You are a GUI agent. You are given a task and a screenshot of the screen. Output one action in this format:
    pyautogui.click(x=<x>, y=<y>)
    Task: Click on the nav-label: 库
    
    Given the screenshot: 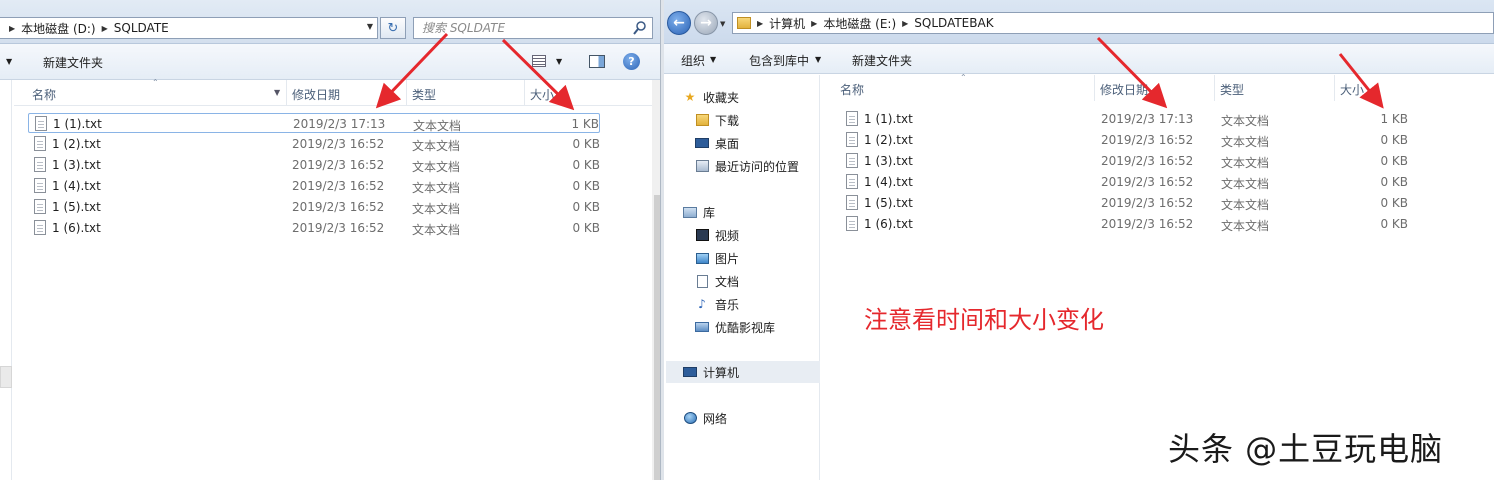 What is the action you would take?
    pyautogui.click(x=709, y=212)
    